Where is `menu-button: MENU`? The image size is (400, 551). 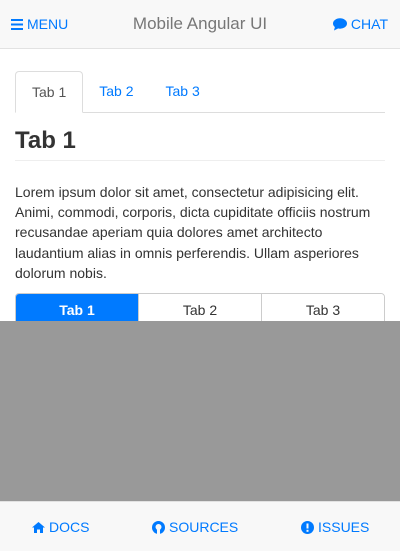 menu-button: MENU is located at coordinates (39, 24).